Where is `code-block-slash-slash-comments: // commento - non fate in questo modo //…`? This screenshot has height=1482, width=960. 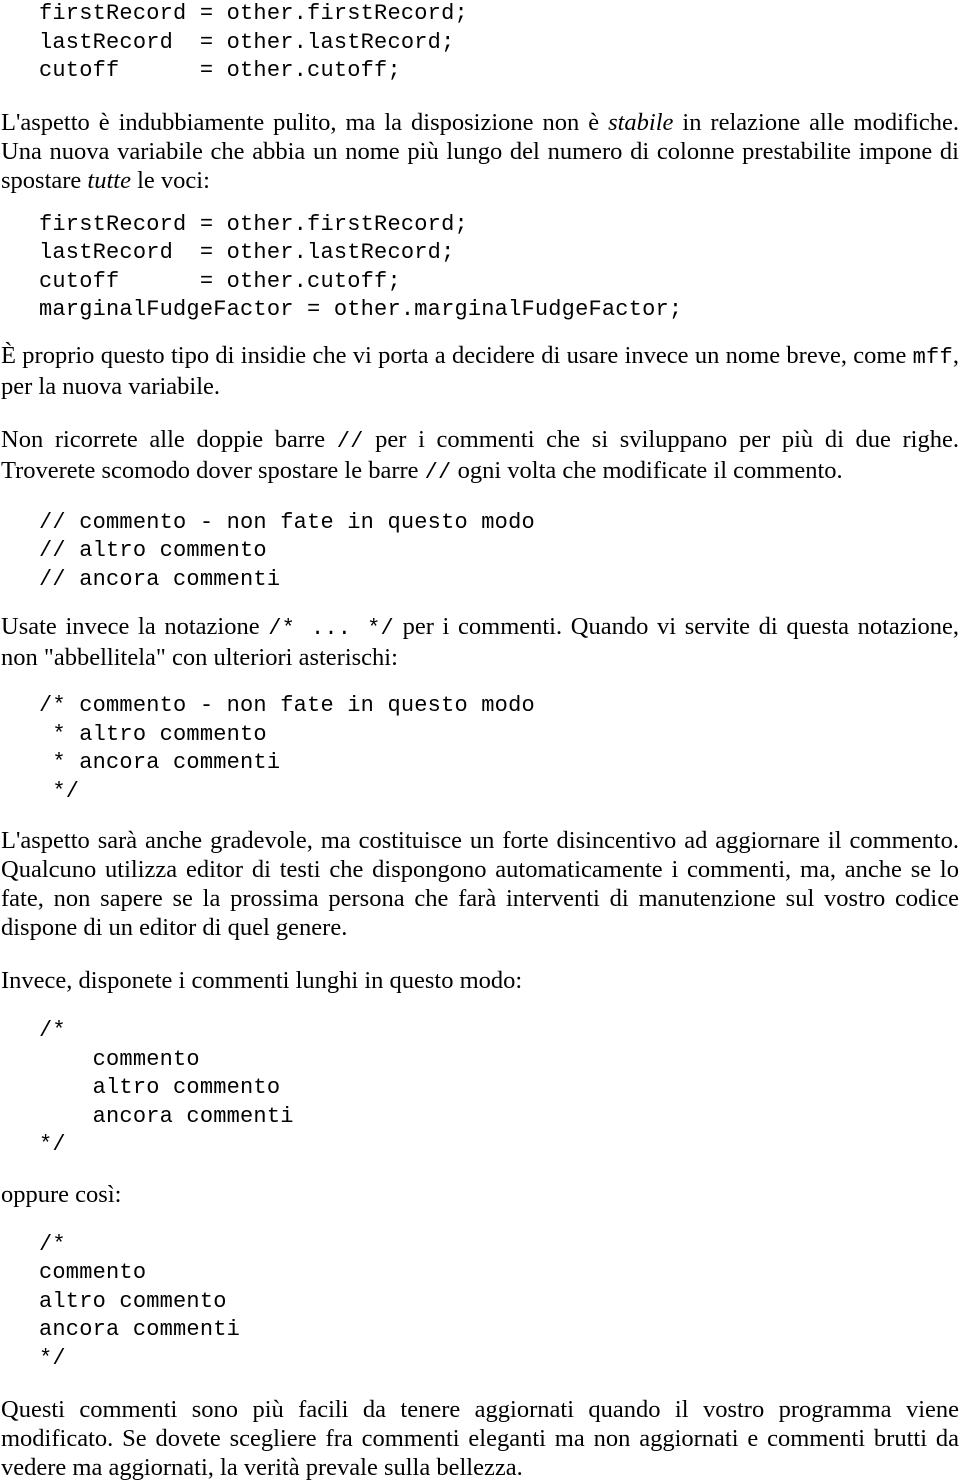
code-block-slash-slash-comments: // commento - non fate in questo modo //… is located at coordinates (287, 550).